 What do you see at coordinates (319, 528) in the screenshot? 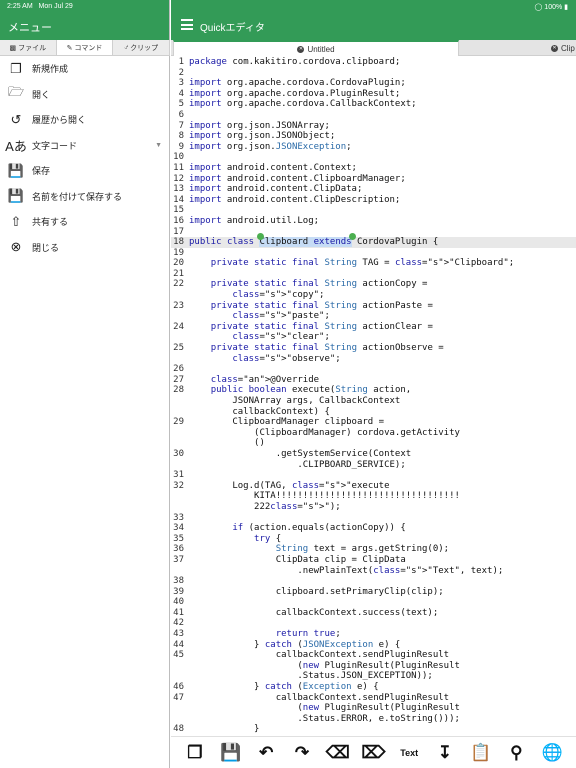
I see `code-text: if (action.equals(actionCopy)) {` at bounding box center [319, 528].